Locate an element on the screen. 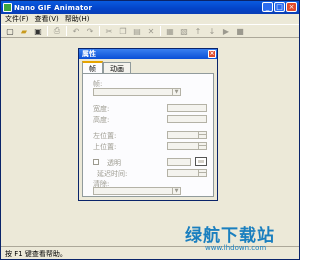 The width and height of the screenshot is (320, 260). status-text: 按 F1 键查看帮助。 is located at coordinates (36, 254).